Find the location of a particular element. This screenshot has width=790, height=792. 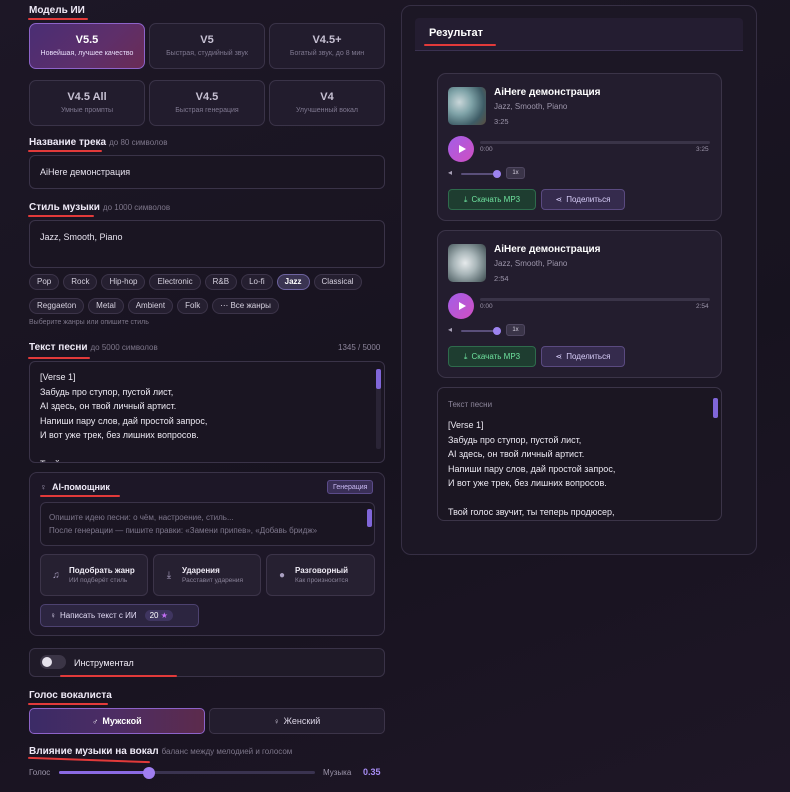

male-voice-button: ♂ Мужской is located at coordinates (117, 721).